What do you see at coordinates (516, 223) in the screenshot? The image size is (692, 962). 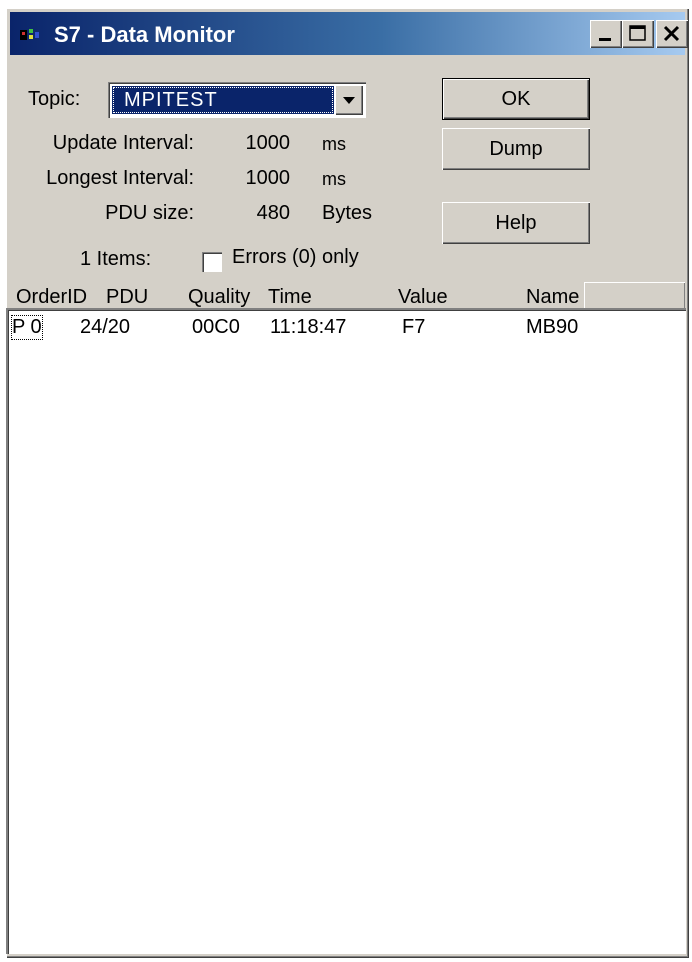 I see `help-button: Help` at bounding box center [516, 223].